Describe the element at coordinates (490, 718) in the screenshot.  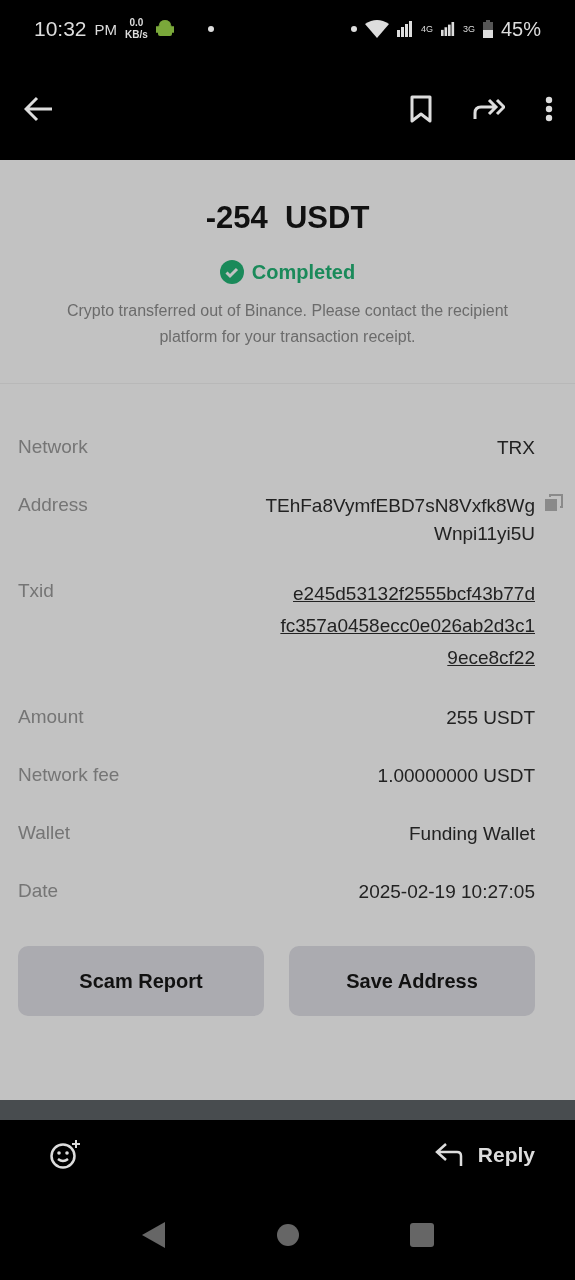
I see `detail-value: 255 USDT` at that location.